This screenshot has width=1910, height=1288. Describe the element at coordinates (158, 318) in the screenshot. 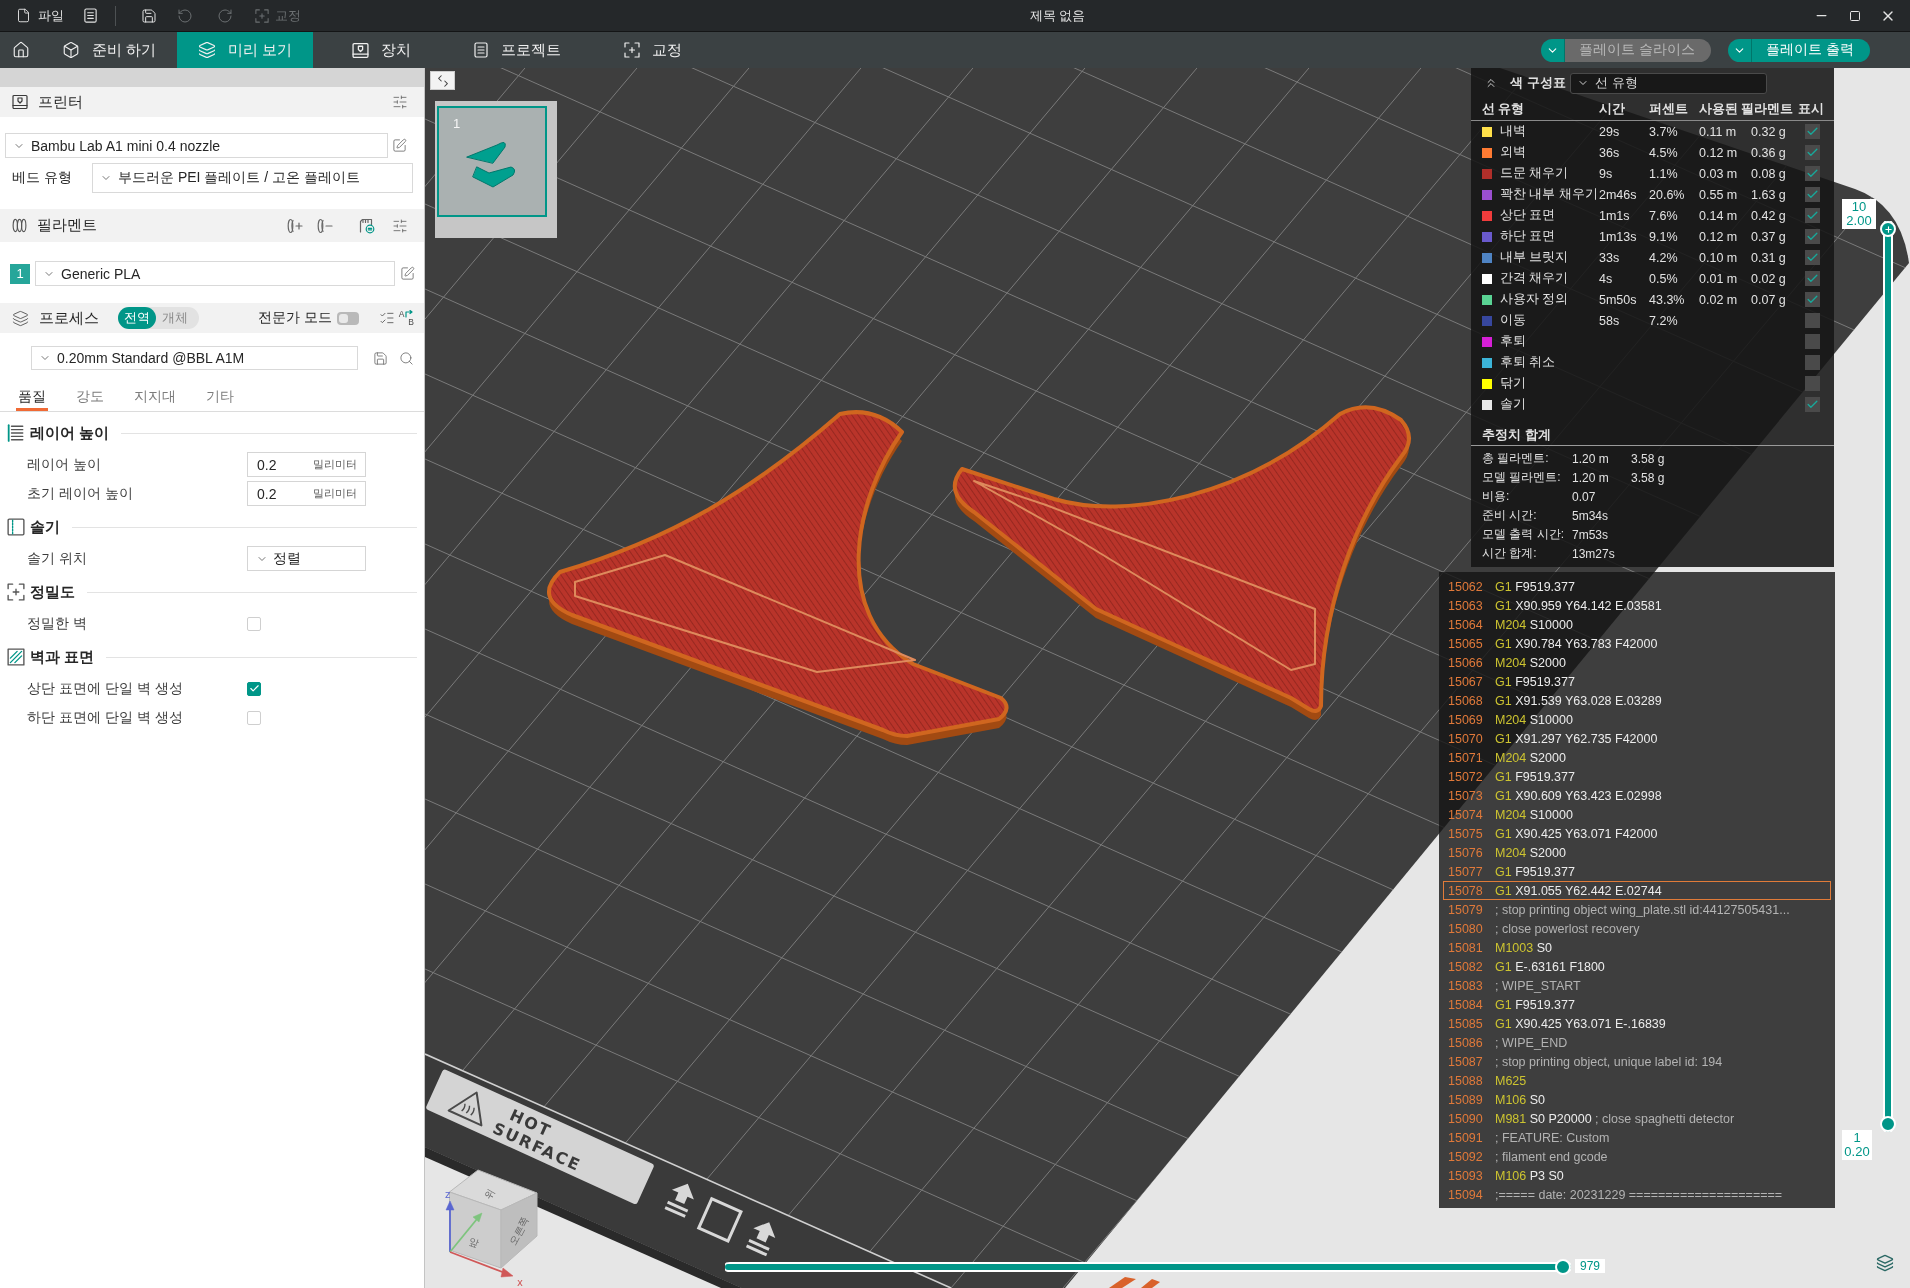

I see `scope-toggle: 전역 개체` at that location.